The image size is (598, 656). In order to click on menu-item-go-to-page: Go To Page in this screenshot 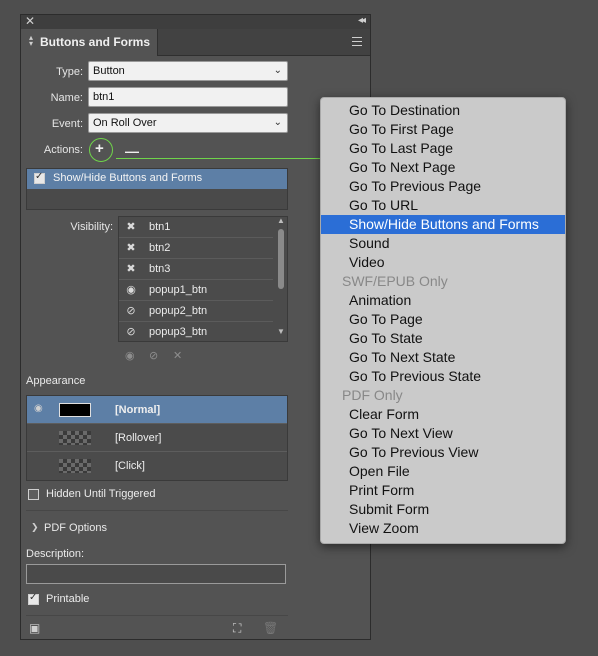, I will do `click(443, 319)`.